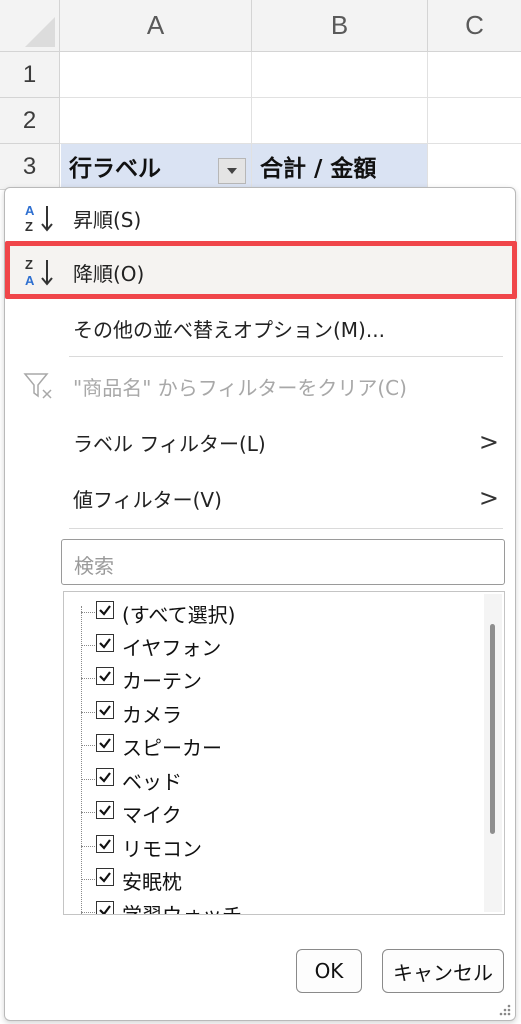 This screenshot has height=1024, width=521. What do you see at coordinates (147, 499) in the screenshot?
I see `menu-value-filter-label: 値フィルター(V)` at bounding box center [147, 499].